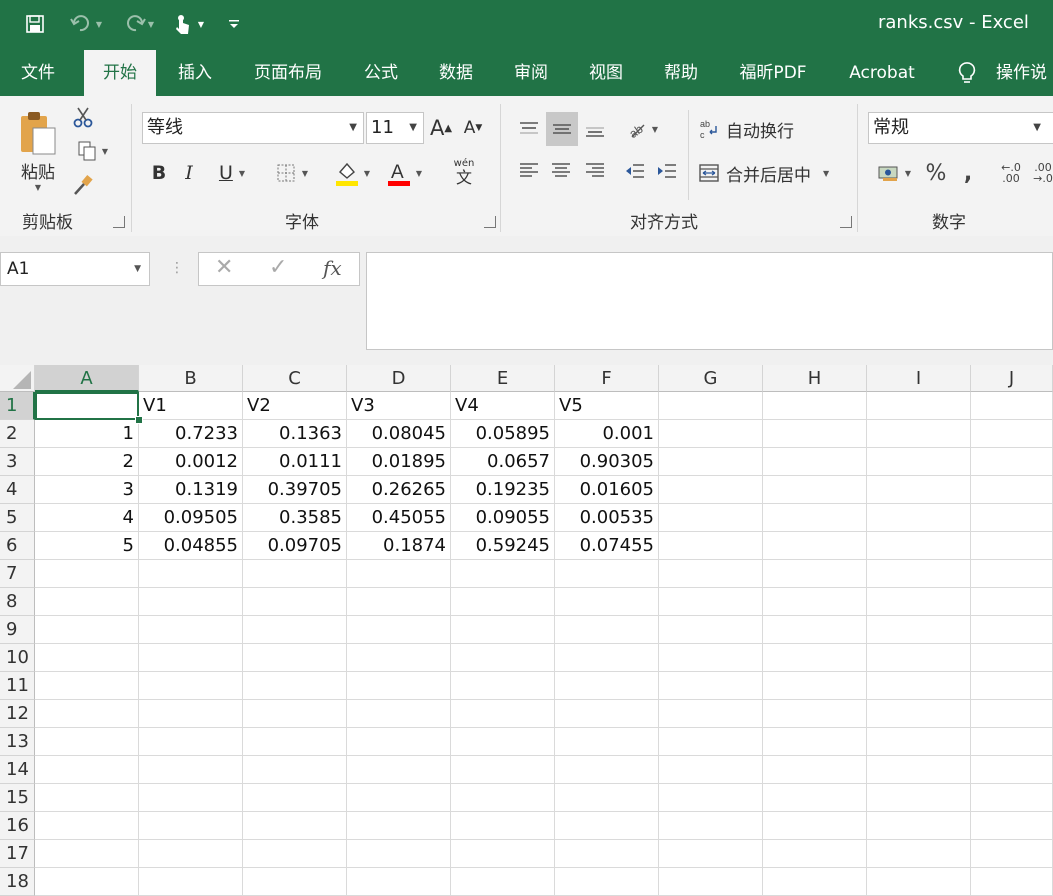 This screenshot has height=896, width=1053. I want to click on name-box: A1 ▼, so click(75, 269).